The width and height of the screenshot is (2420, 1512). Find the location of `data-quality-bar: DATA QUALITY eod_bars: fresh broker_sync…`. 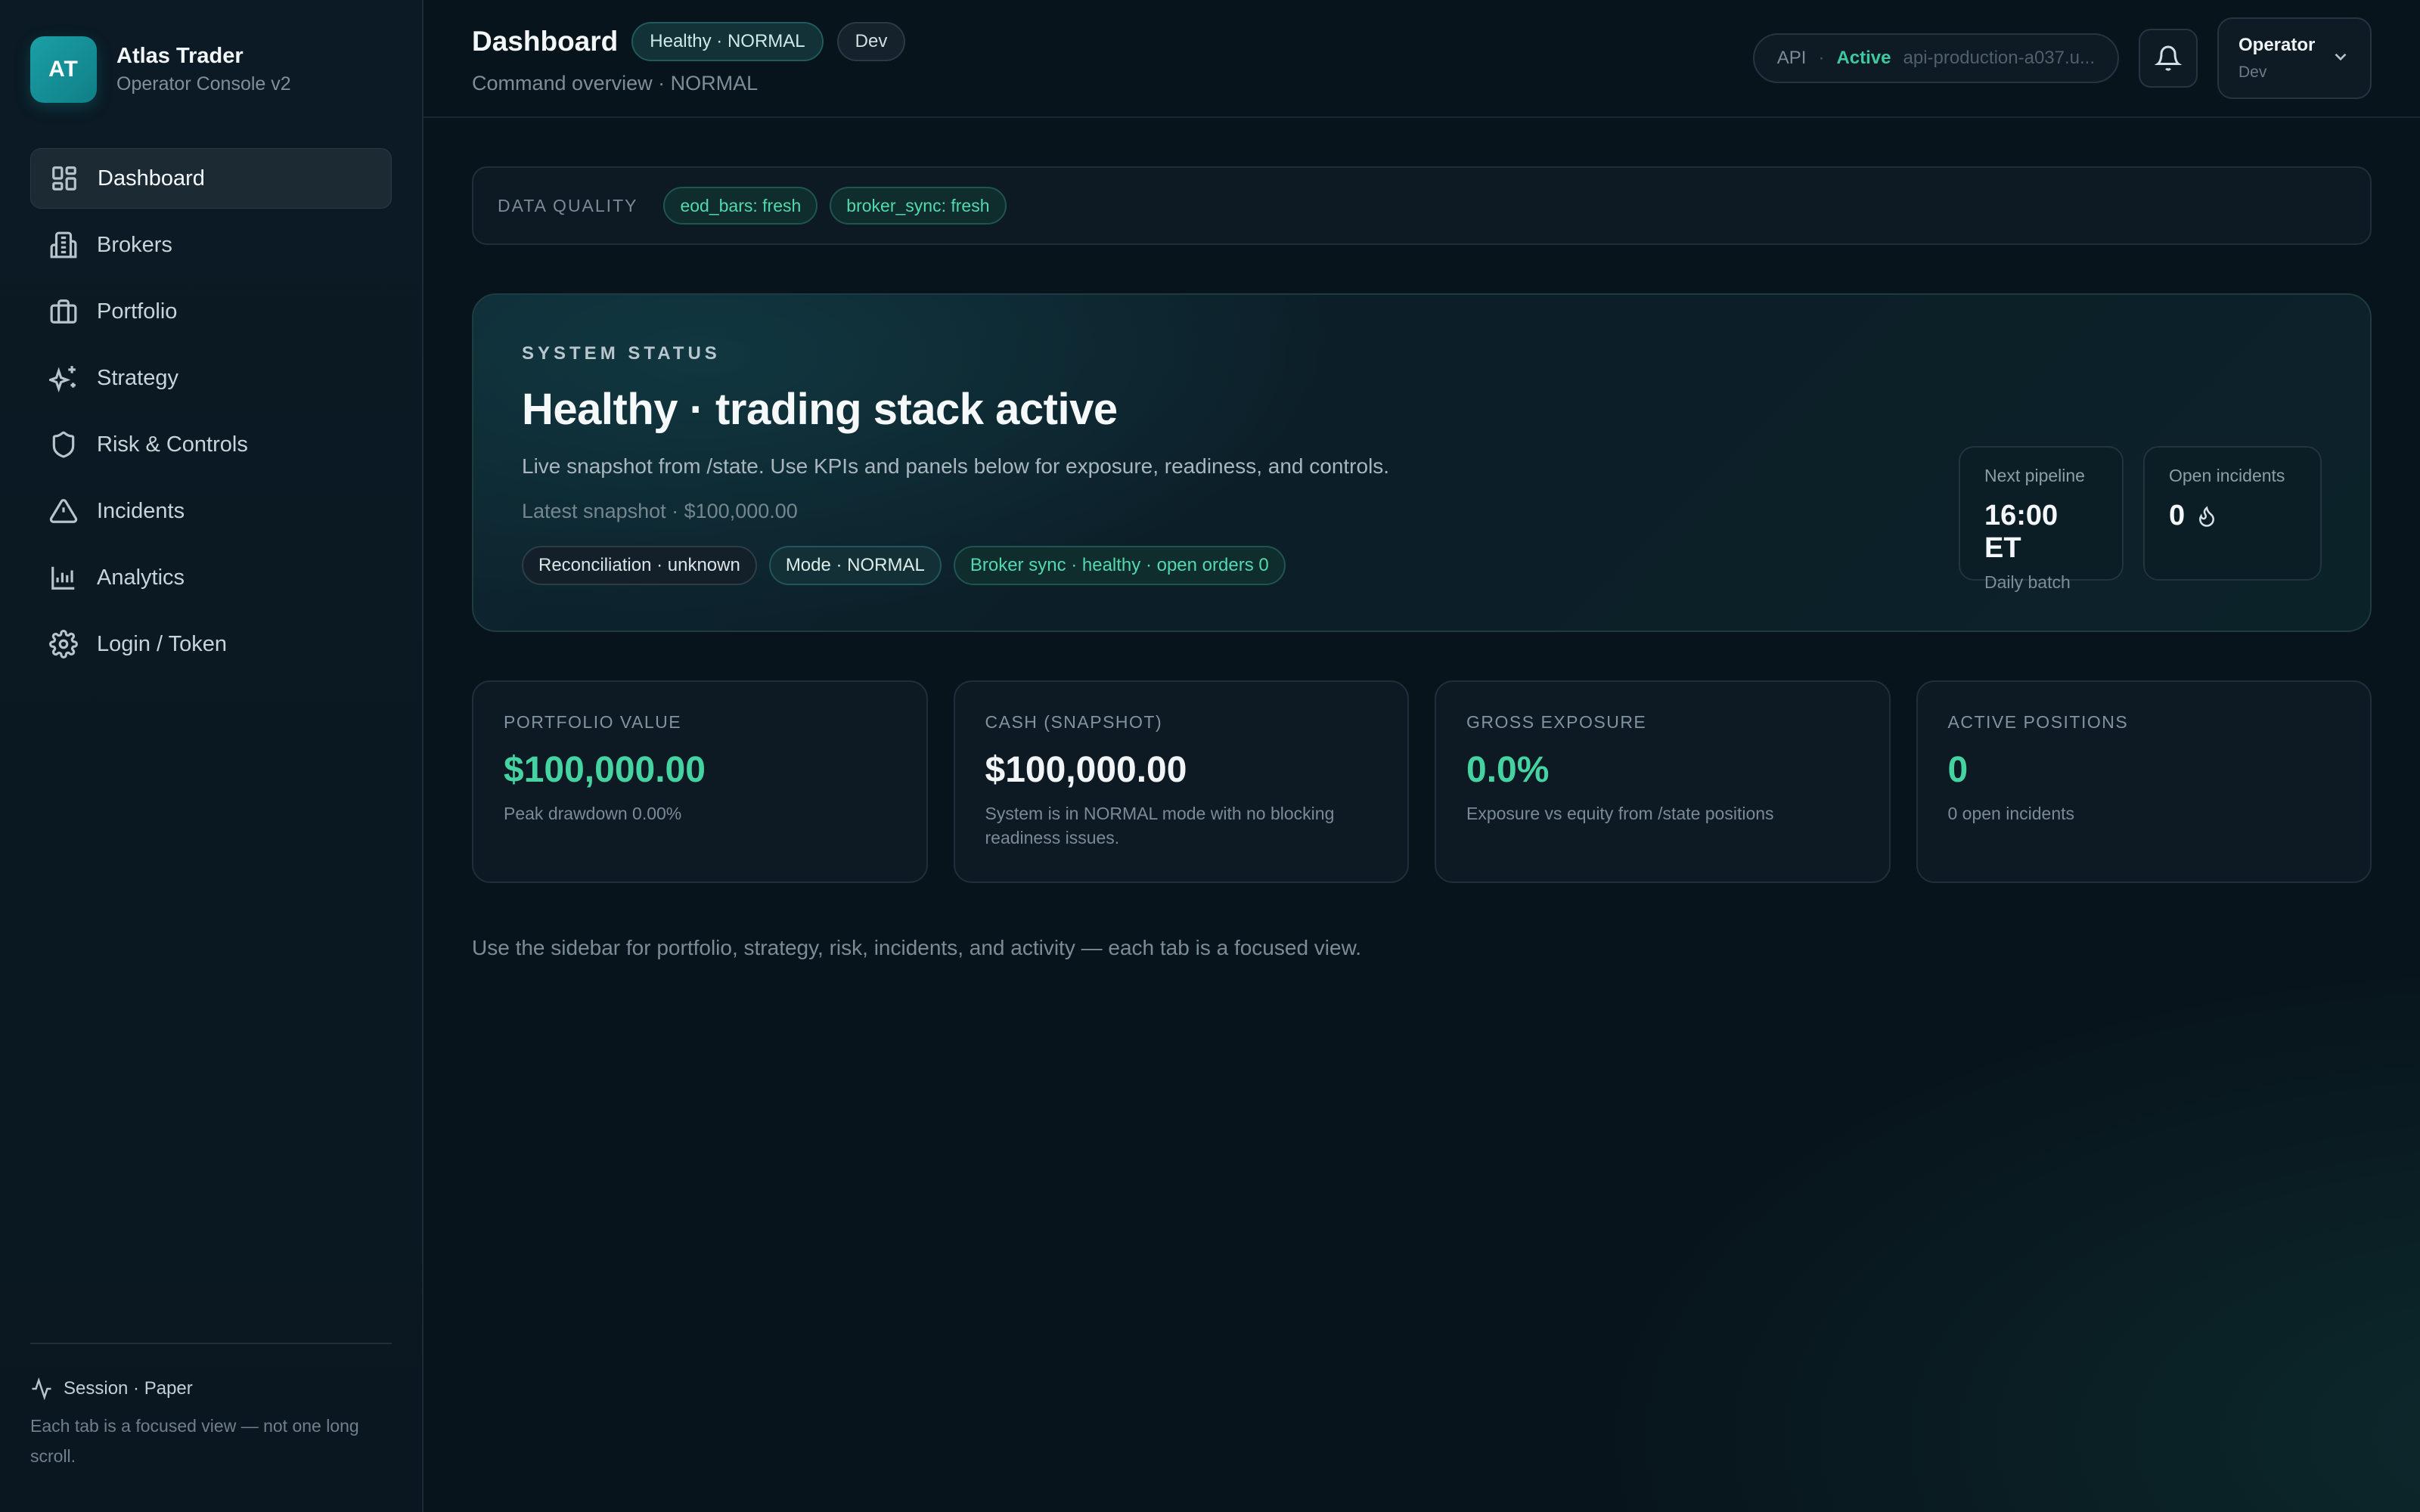

data-quality-bar: DATA QUALITY eod_bars: fresh broker_sync… is located at coordinates (1422, 205).